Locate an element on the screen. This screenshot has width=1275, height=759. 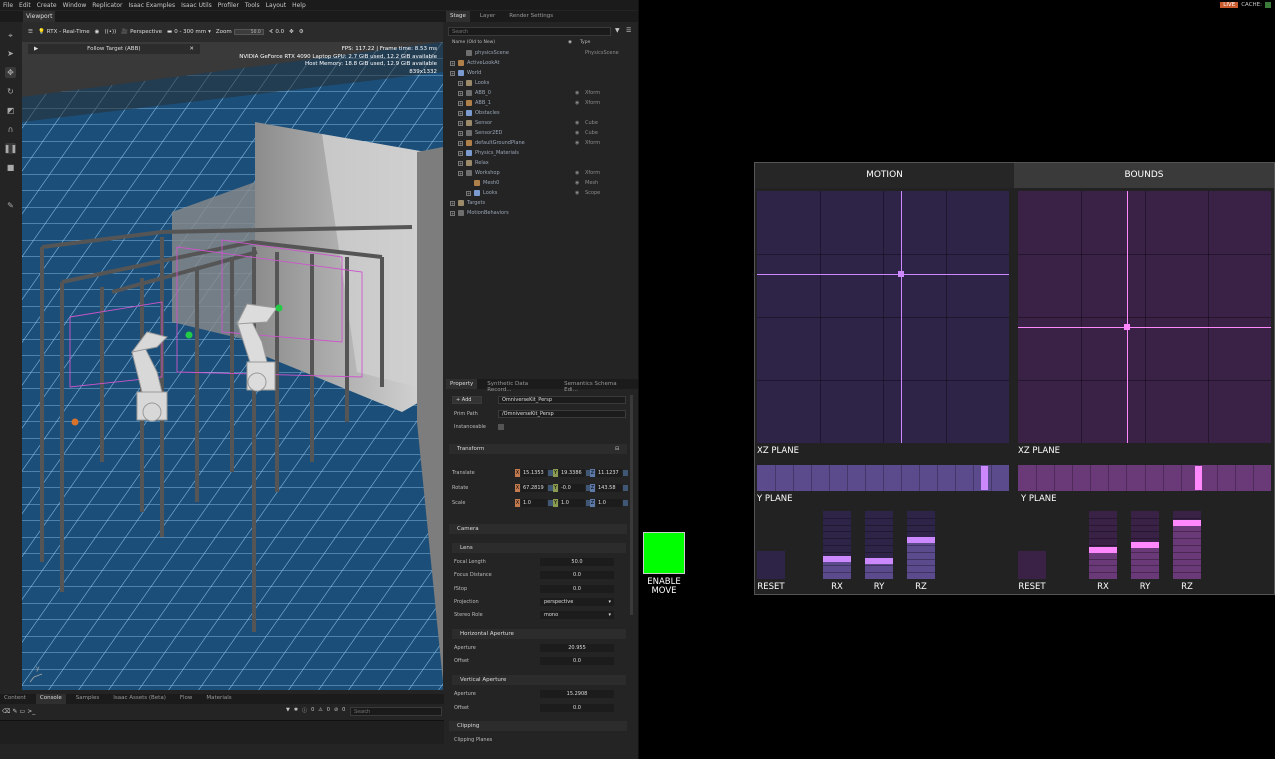
tab-content: Content is located at coordinates (15, 699).